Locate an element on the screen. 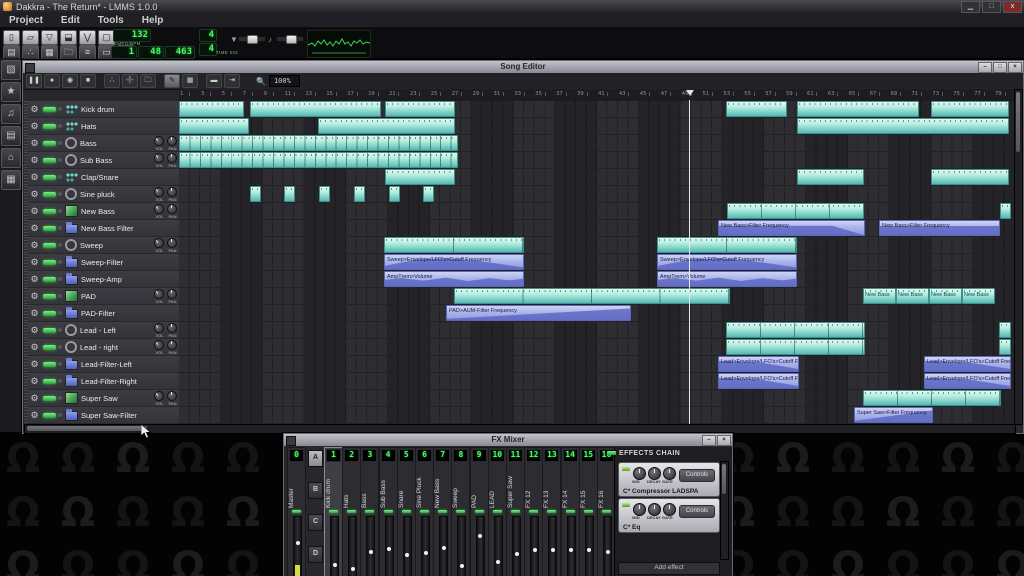 The width and height of the screenshot is (1024, 576). vertical-scrollbar is located at coordinates (1018, 257).